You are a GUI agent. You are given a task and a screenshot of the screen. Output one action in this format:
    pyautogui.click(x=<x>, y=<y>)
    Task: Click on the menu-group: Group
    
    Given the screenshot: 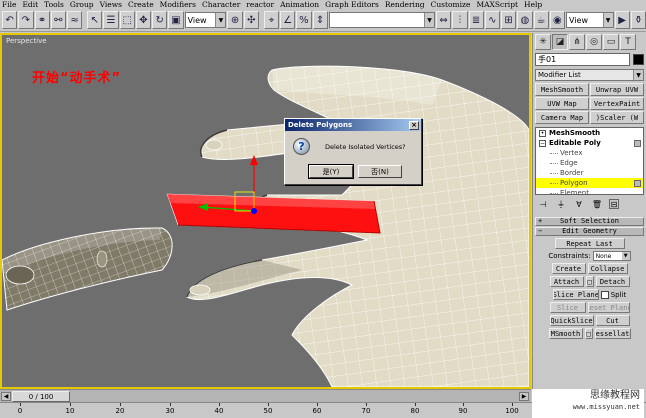 What is the action you would take?
    pyautogui.click(x=83, y=4)
    